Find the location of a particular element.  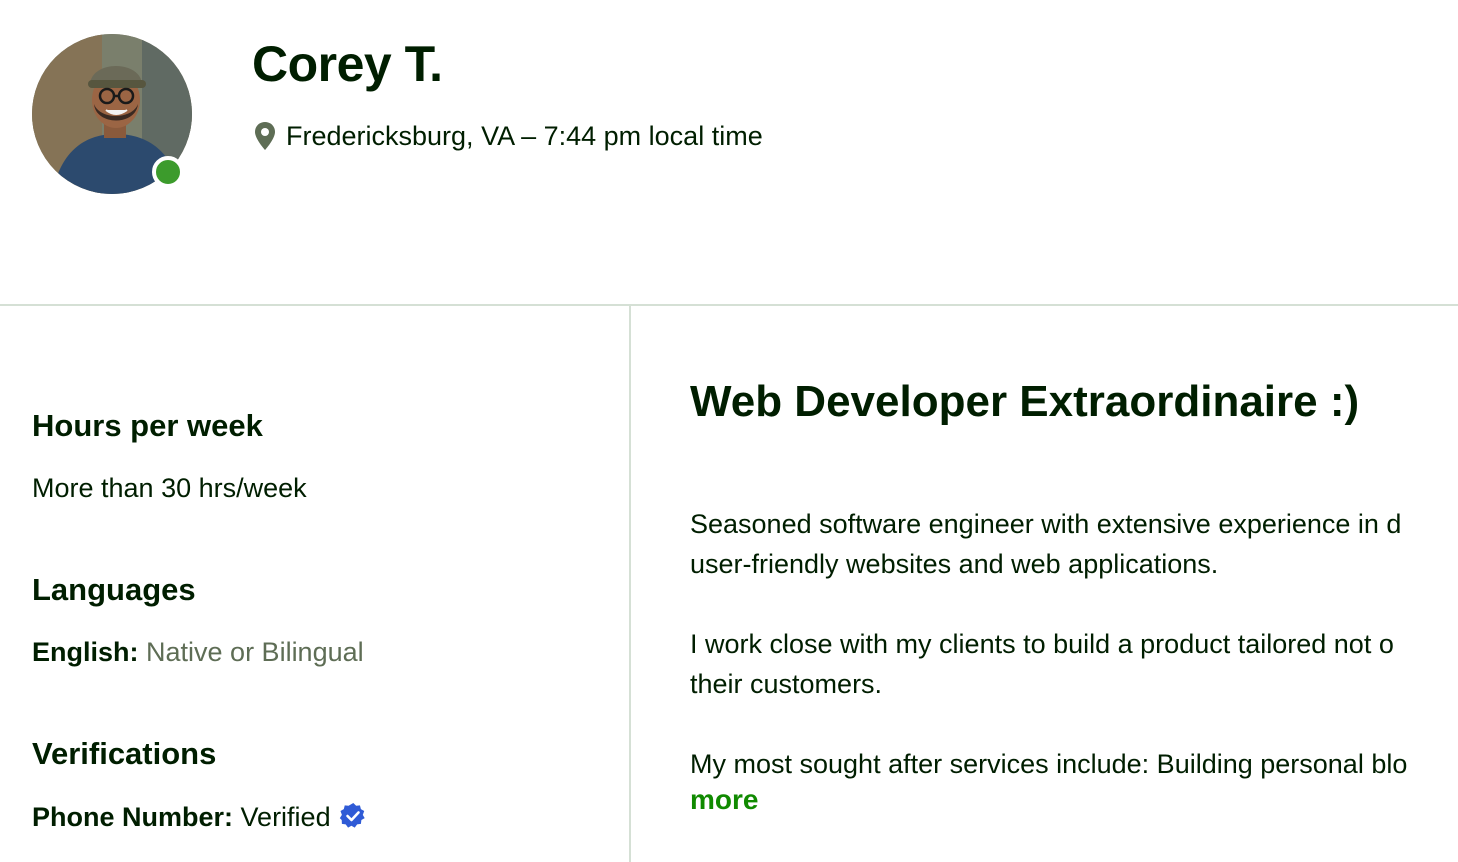

profile-name: Corey T. is located at coordinates (347, 64).